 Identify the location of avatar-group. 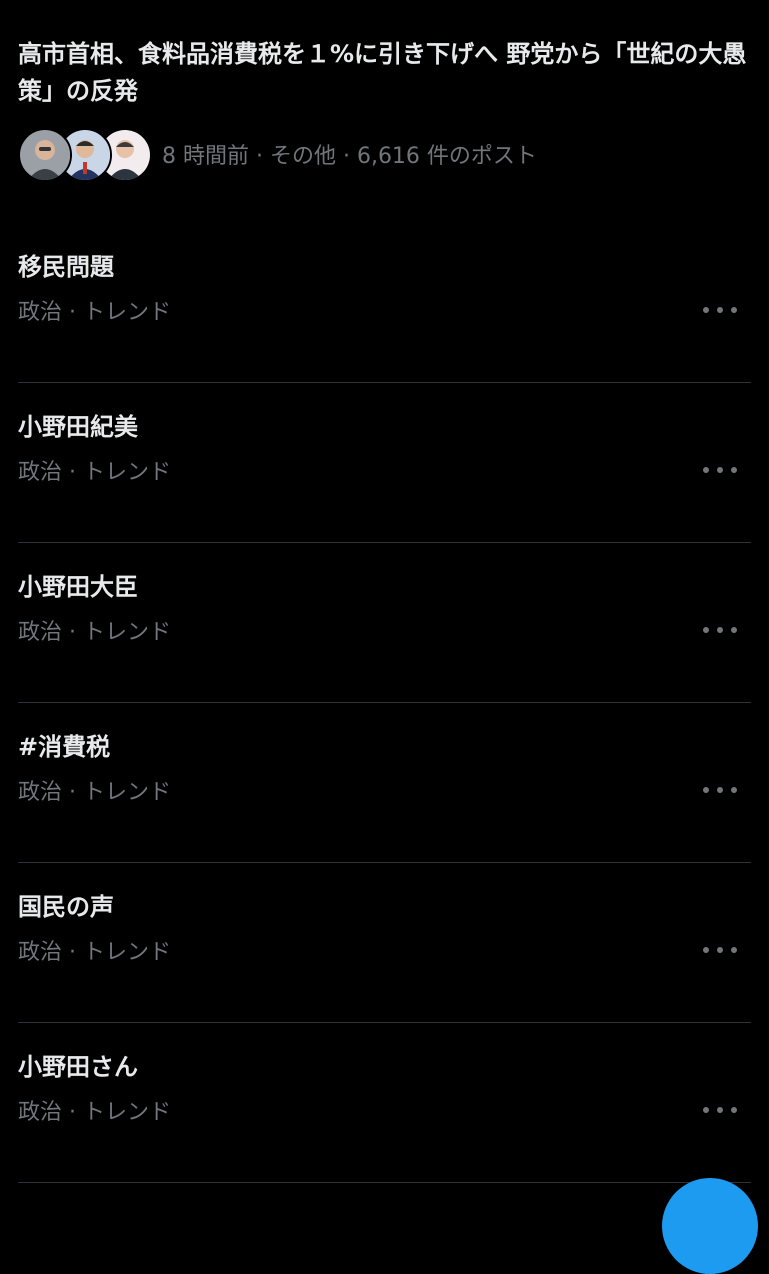
(85, 154).